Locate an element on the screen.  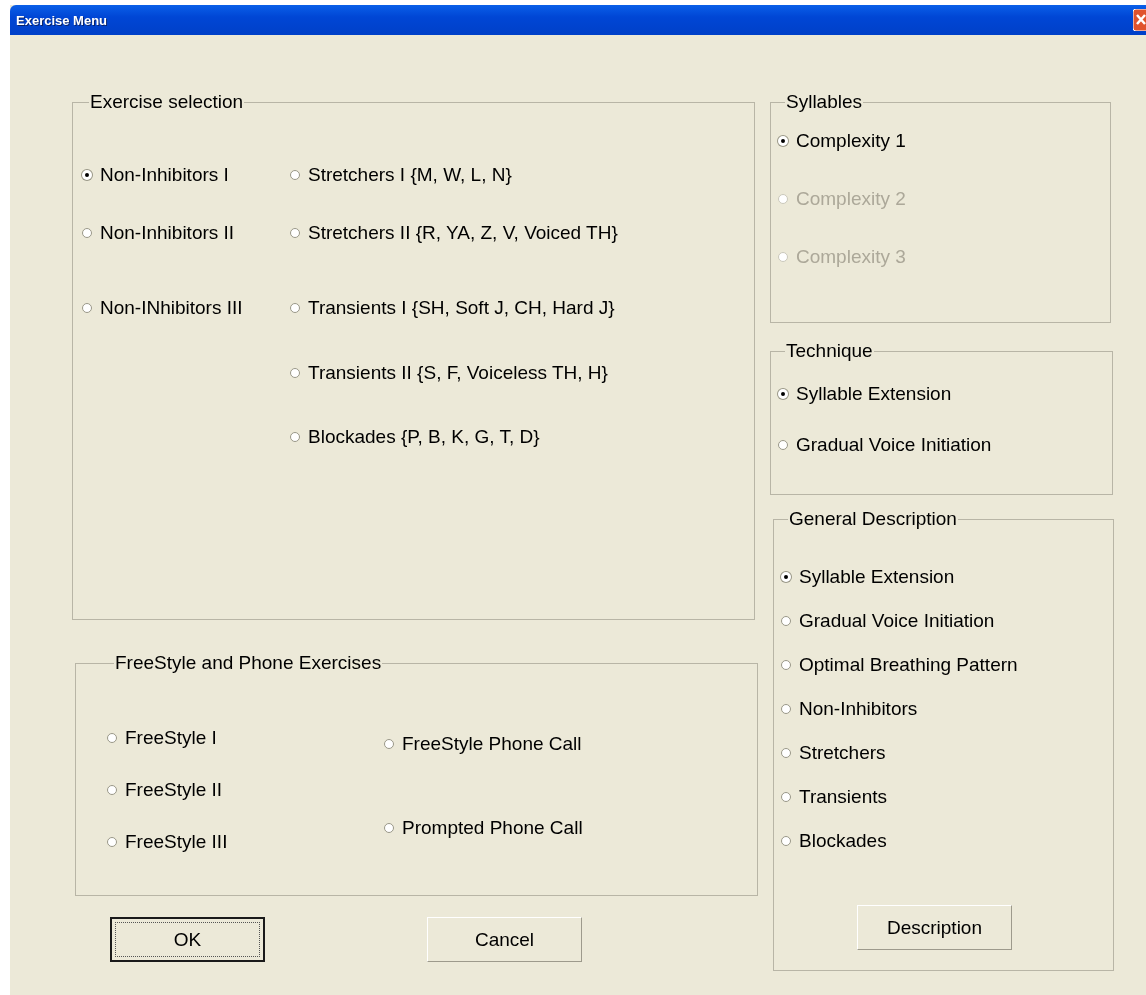
cancel-button: Cancel is located at coordinates (504, 939).